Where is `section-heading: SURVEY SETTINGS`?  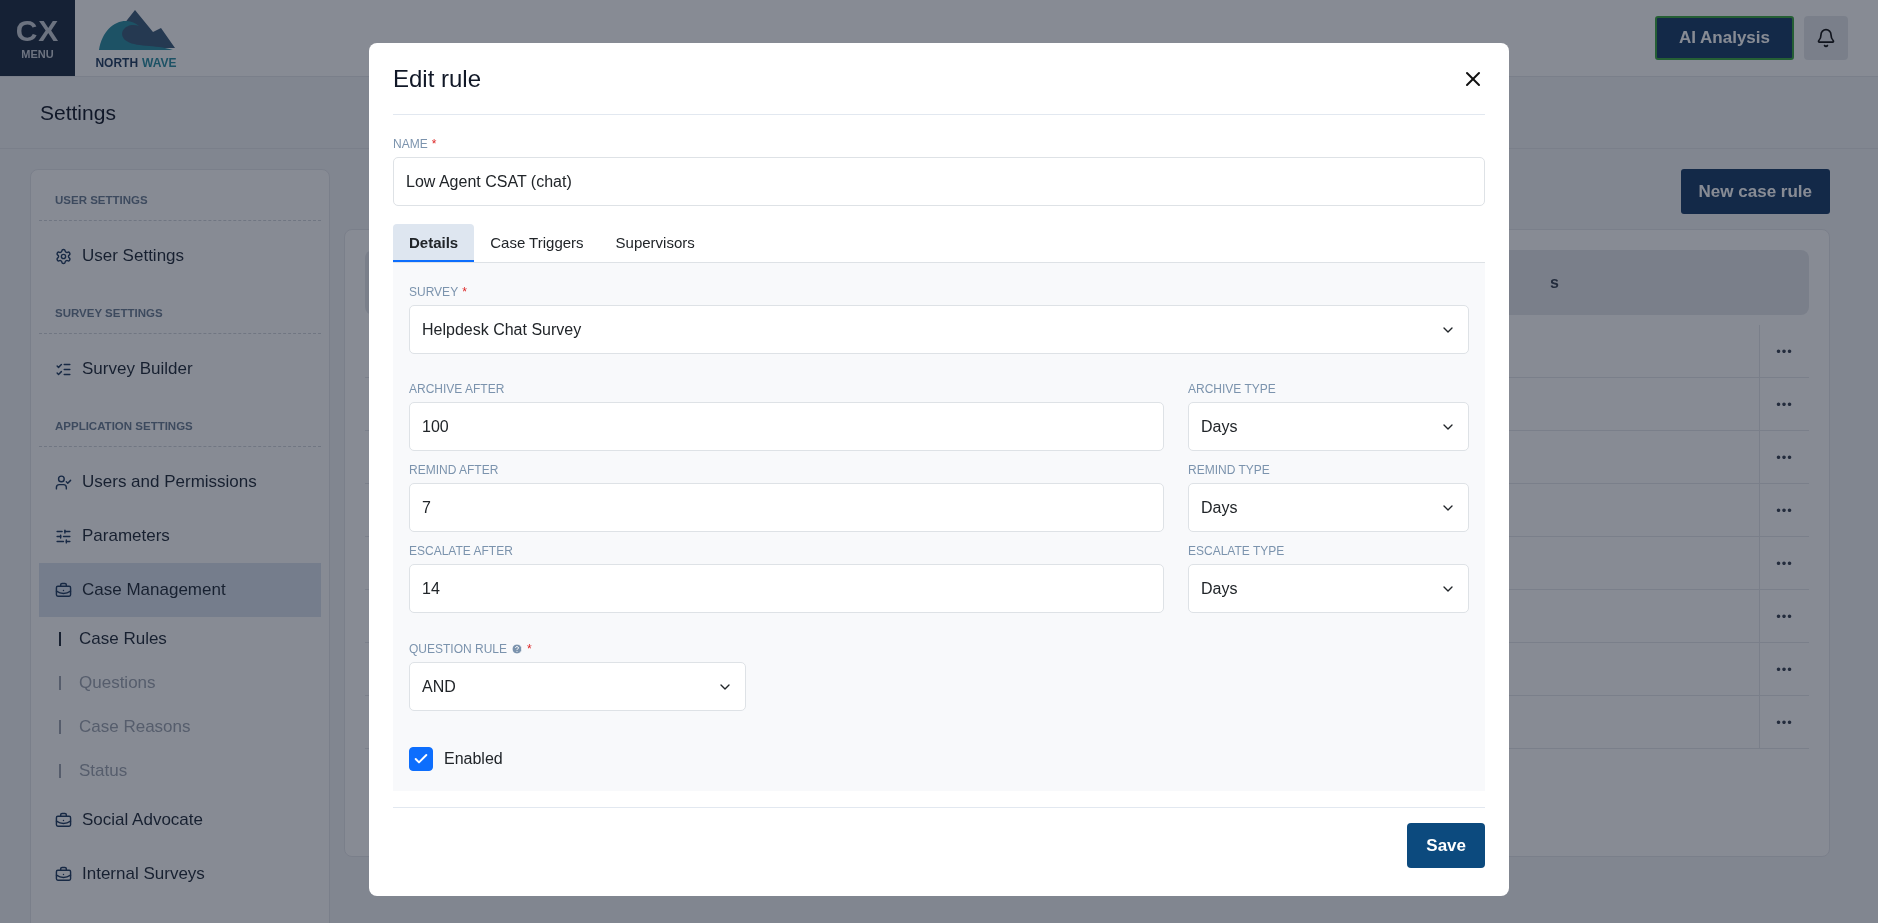 section-heading: SURVEY SETTINGS is located at coordinates (180, 313).